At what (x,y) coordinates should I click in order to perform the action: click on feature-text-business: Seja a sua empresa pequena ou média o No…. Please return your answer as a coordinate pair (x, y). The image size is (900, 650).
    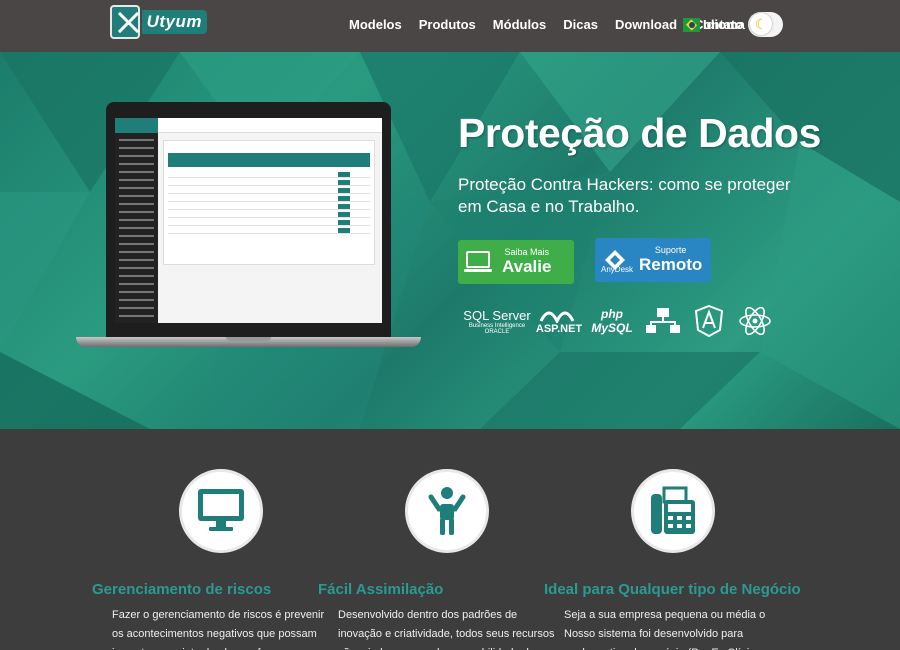
    Looking at the image, I should click on (666, 629).